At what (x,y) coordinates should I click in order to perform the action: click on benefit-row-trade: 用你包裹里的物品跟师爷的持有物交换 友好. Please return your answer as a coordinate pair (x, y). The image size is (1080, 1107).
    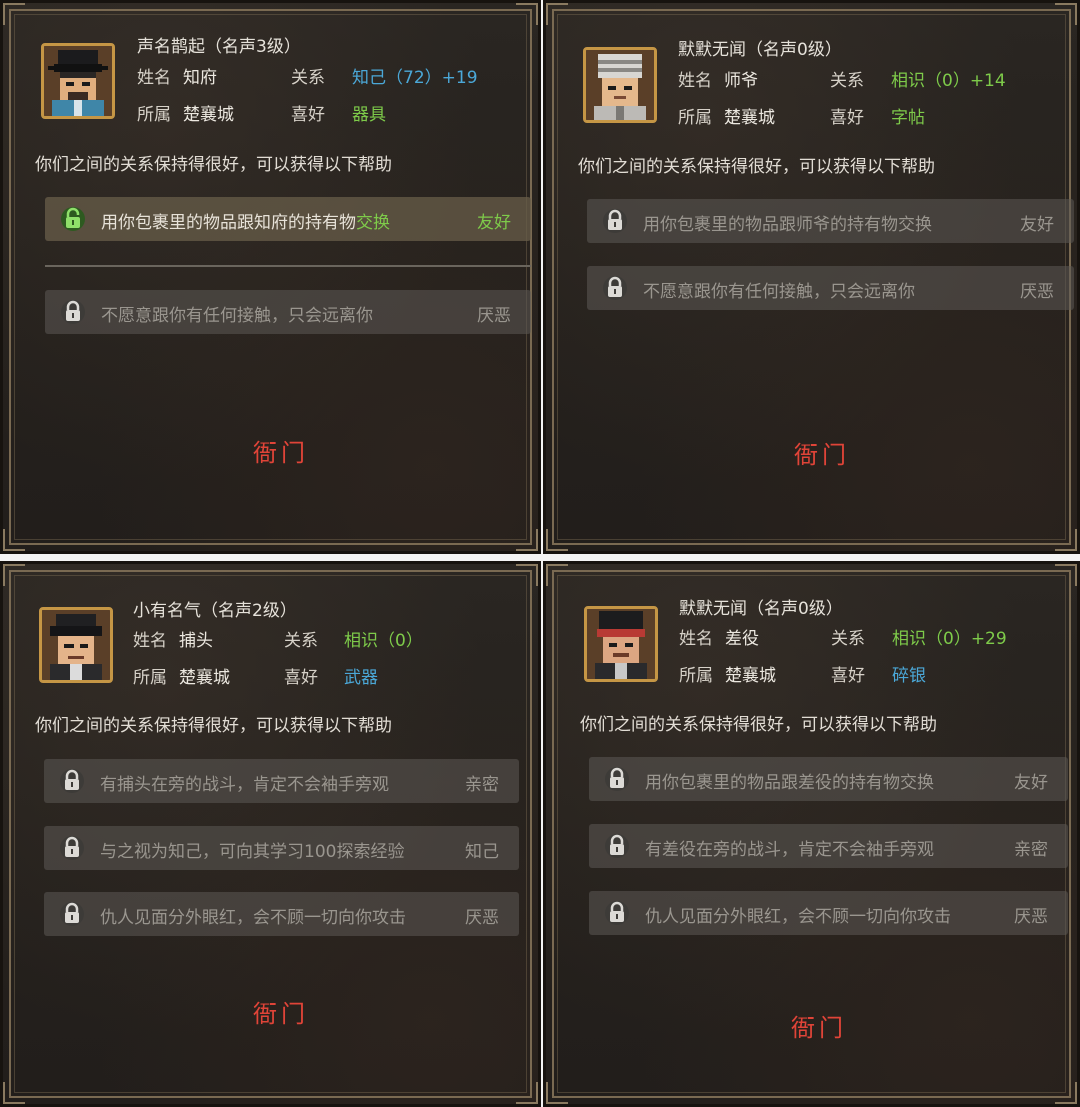
    Looking at the image, I should click on (830, 221).